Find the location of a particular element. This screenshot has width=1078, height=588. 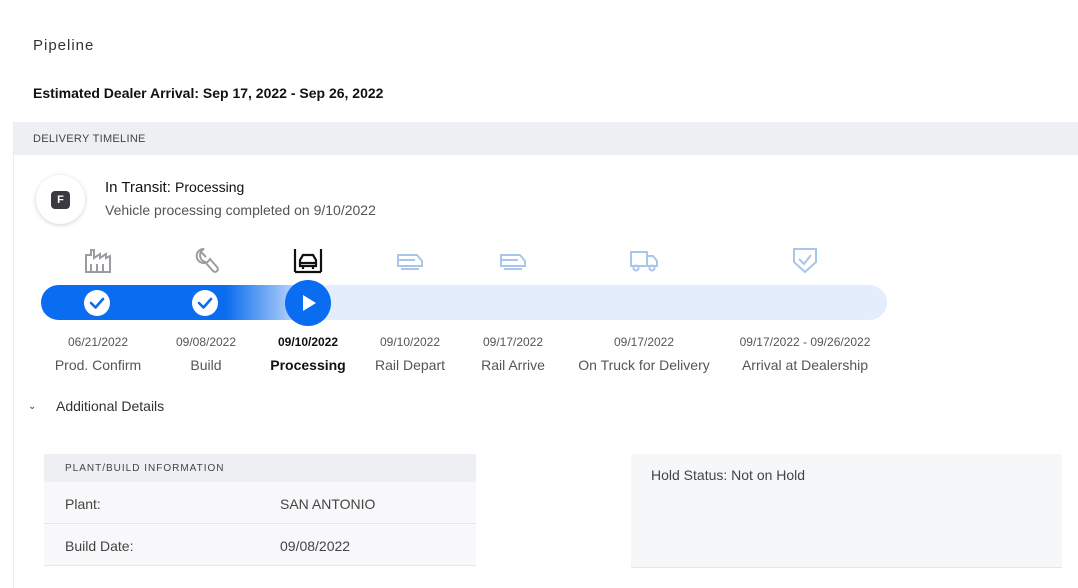

step-current-marker is located at coordinates (308, 303).